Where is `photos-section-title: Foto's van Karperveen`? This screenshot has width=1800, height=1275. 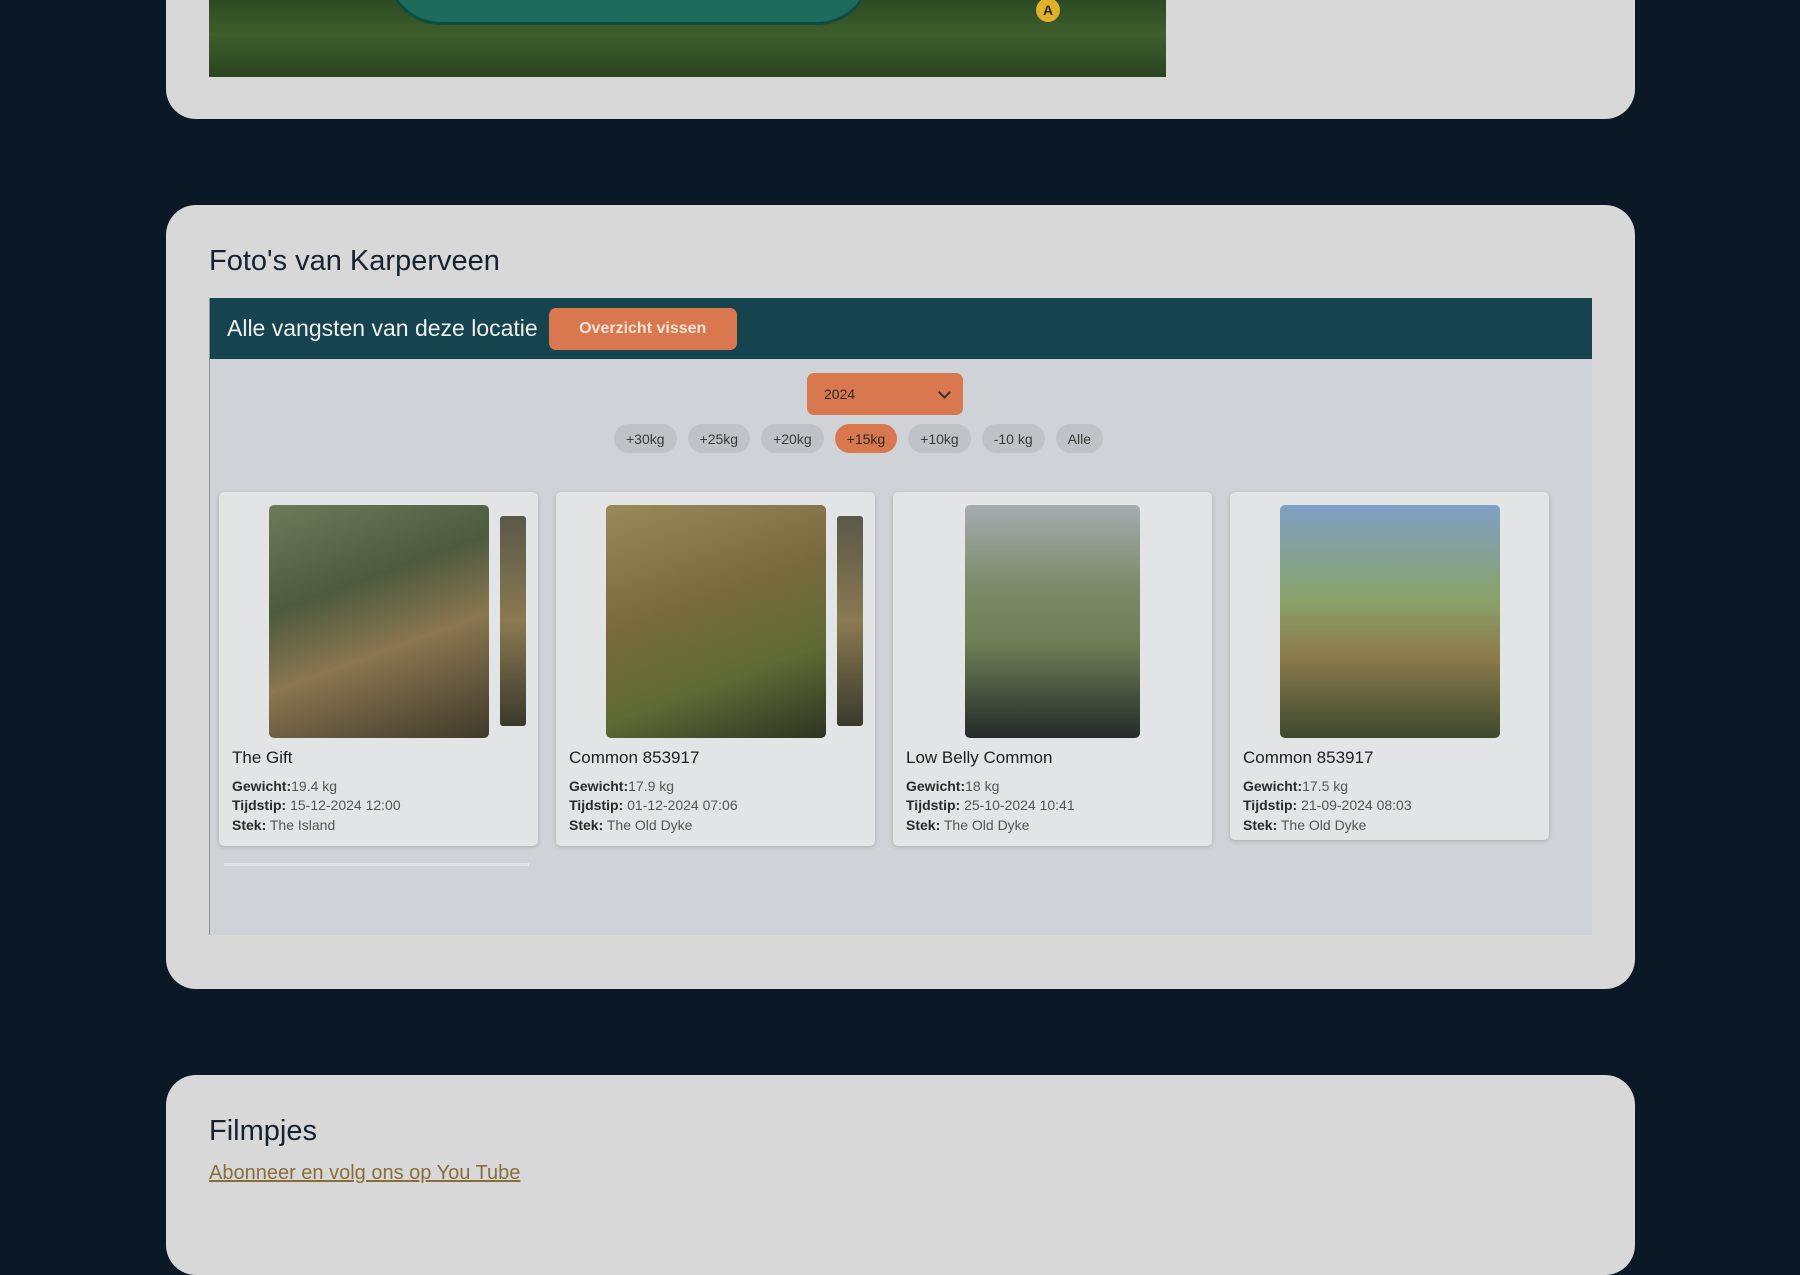
photos-section-title: Foto's van Karperveen is located at coordinates (354, 261).